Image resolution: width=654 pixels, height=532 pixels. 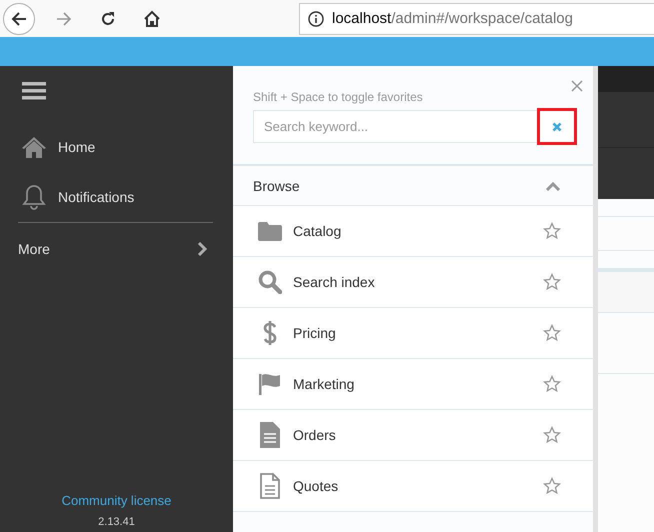 What do you see at coordinates (413, 231) in the screenshot?
I see `browse-item: Catalog` at bounding box center [413, 231].